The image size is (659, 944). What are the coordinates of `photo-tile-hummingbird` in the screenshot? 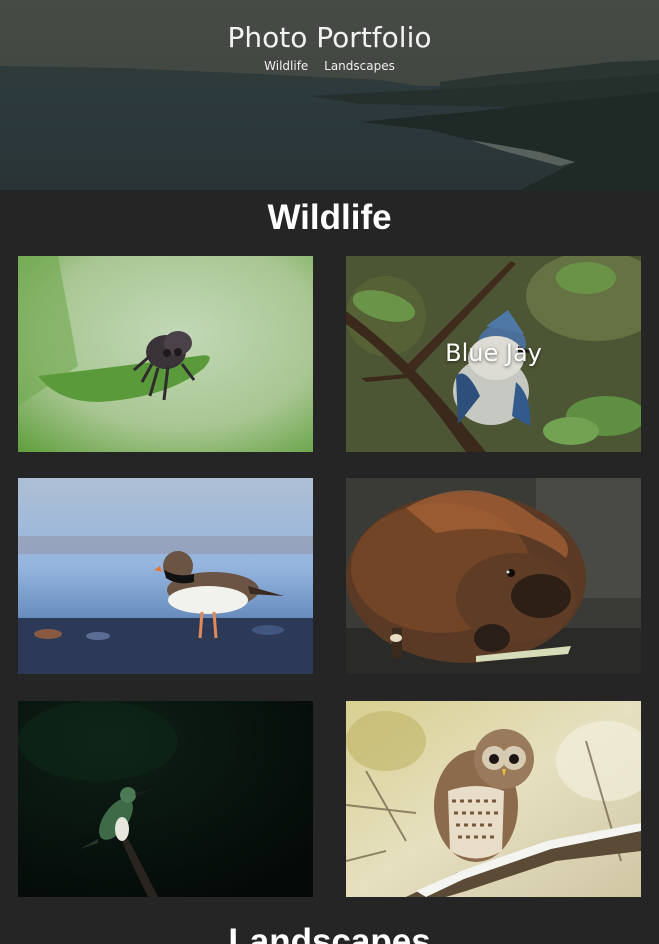 It's located at (165, 799).